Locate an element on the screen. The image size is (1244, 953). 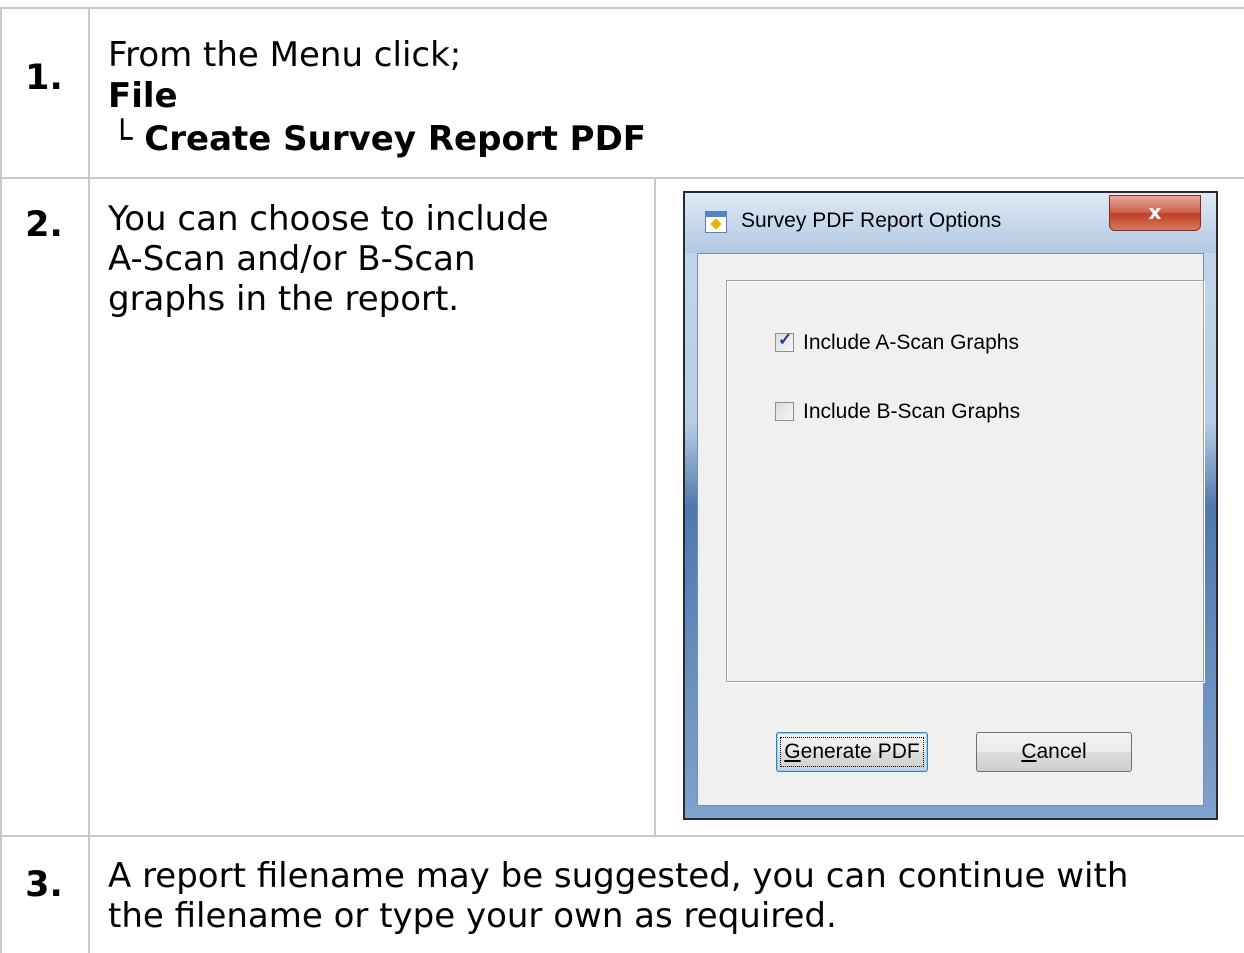
include-a-scan-checkbox: ✓ is located at coordinates (784, 341).